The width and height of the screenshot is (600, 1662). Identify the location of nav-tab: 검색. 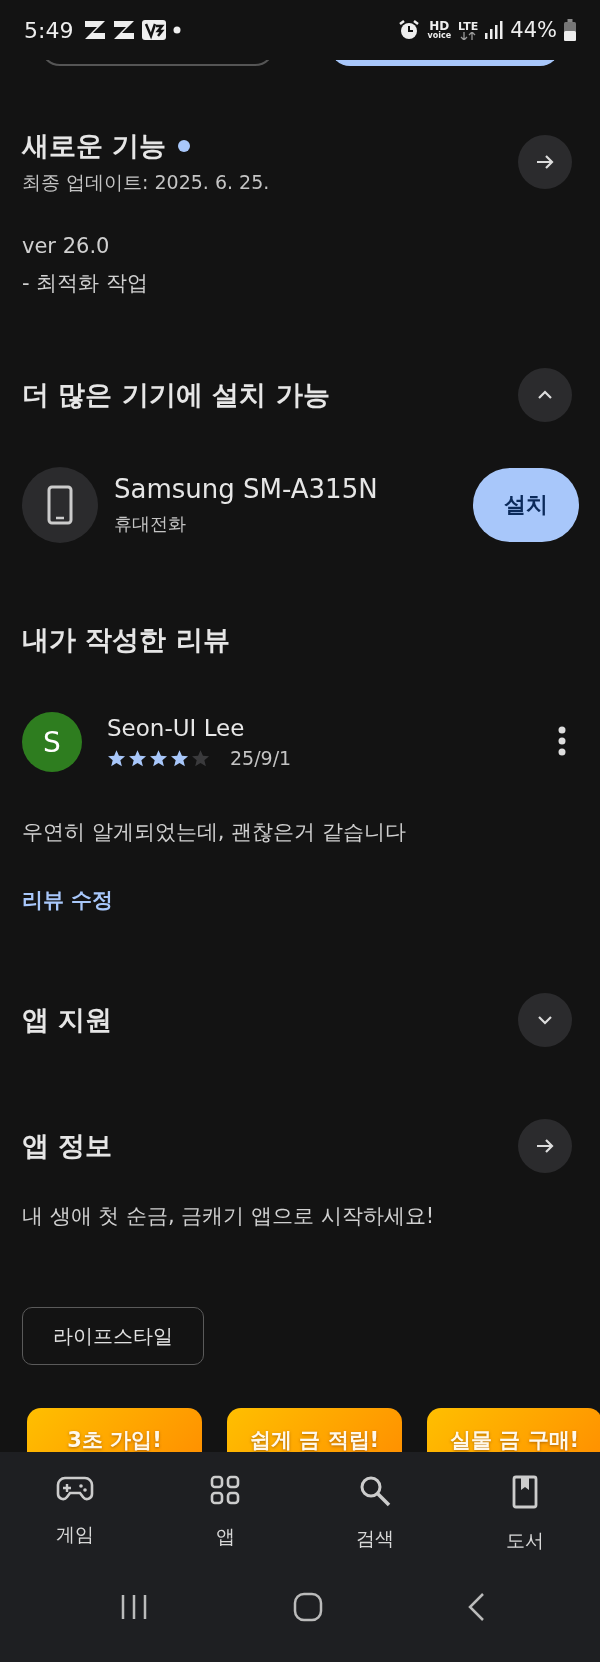
(375, 1518).